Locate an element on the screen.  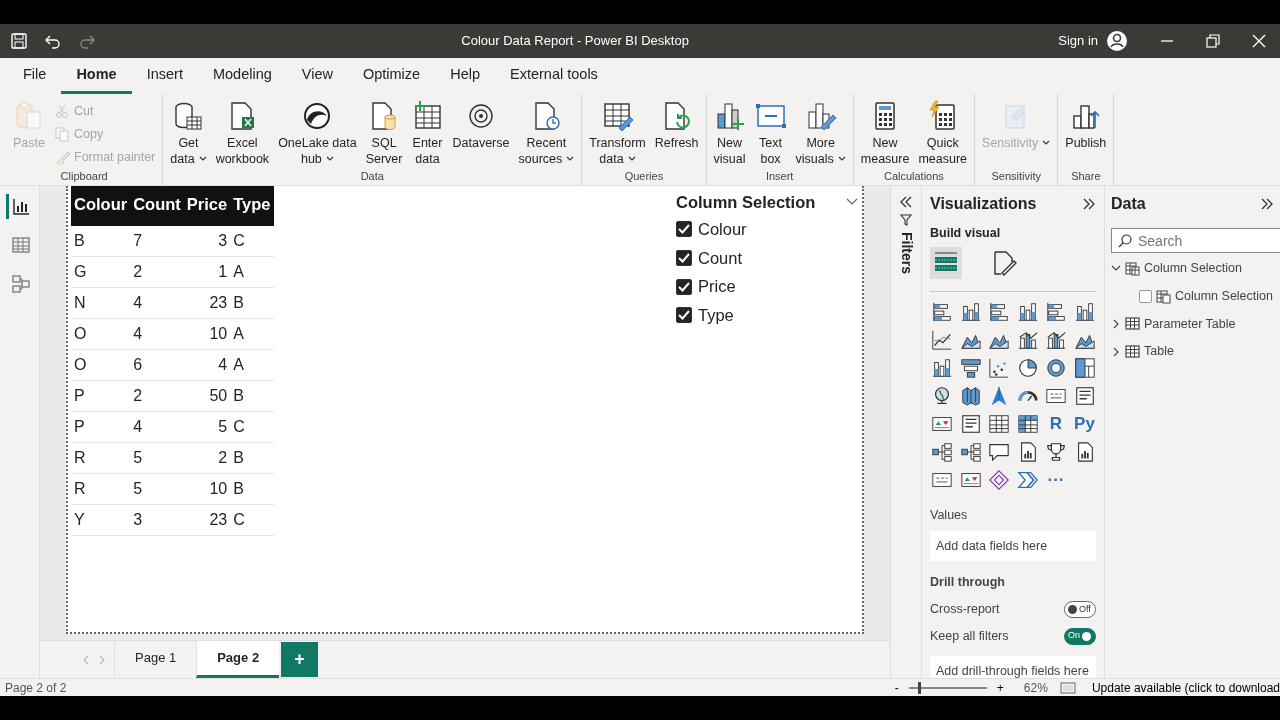
column-header: Colour is located at coordinates (101, 206).